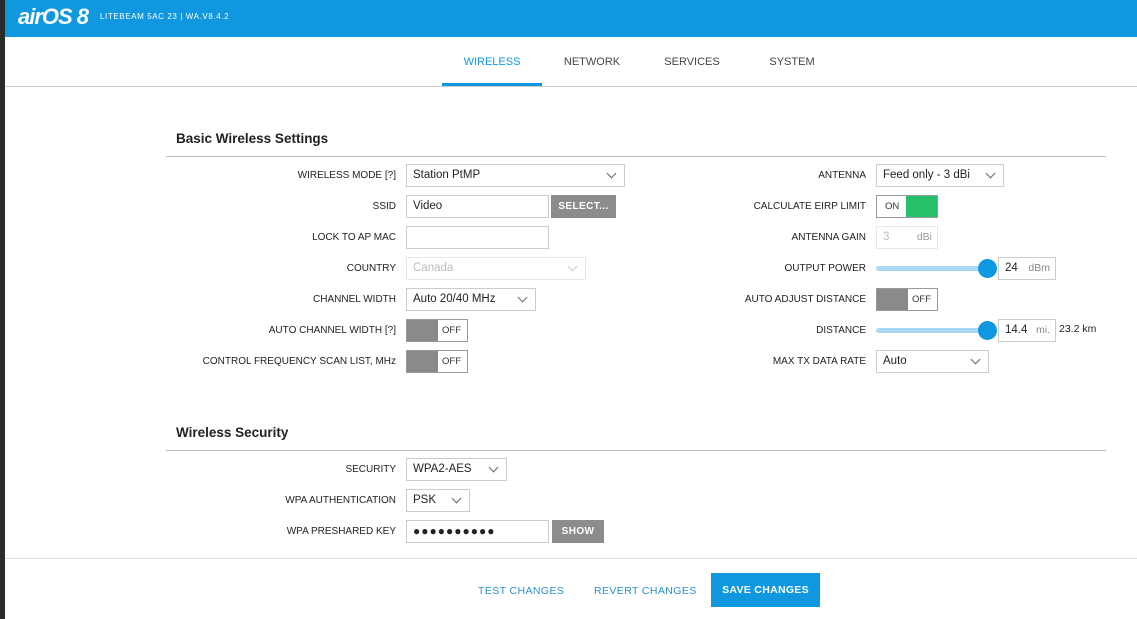  I want to click on save-changes-button: SAVE CHANGES, so click(765, 590).